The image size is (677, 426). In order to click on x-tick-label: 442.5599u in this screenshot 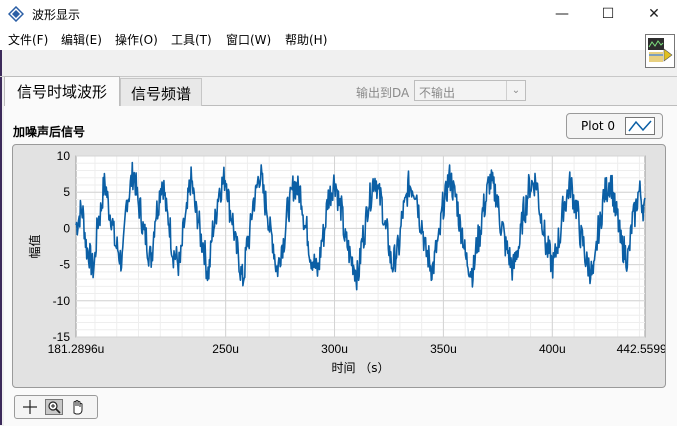, I will do `click(641, 349)`.